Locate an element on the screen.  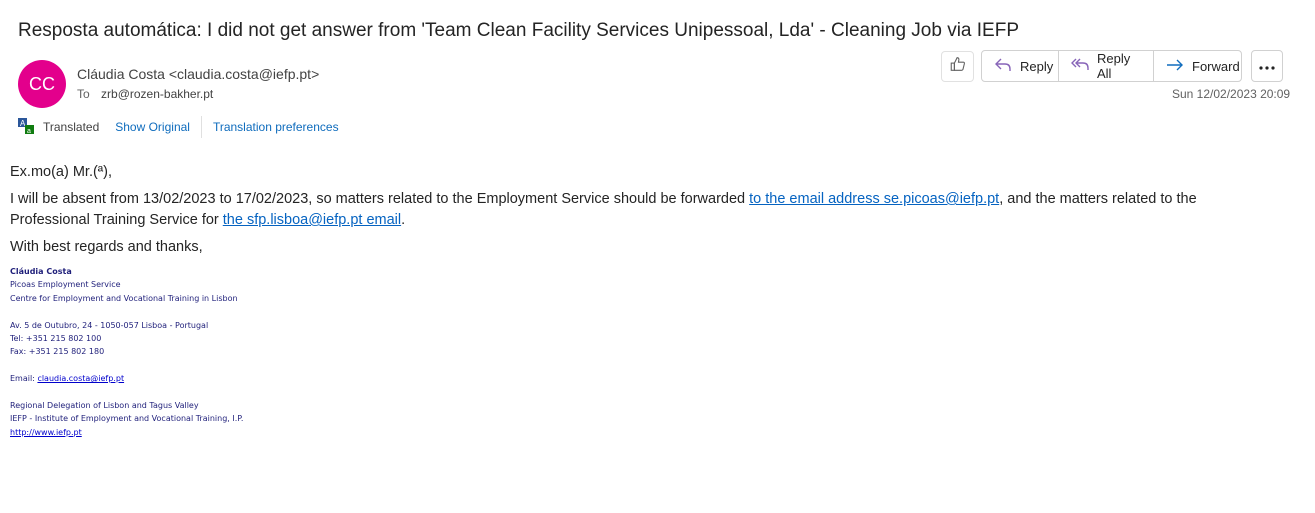
sent-date: Sun 12/02/2023 20:09 is located at coordinates (1231, 94).